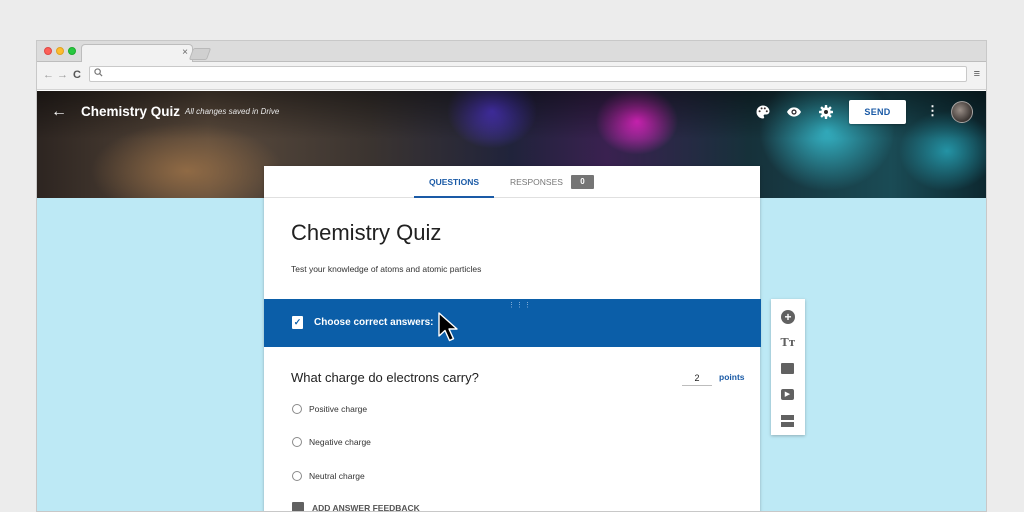  What do you see at coordinates (59, 112) in the screenshot?
I see `back-arrow-icon: ←` at bounding box center [59, 112].